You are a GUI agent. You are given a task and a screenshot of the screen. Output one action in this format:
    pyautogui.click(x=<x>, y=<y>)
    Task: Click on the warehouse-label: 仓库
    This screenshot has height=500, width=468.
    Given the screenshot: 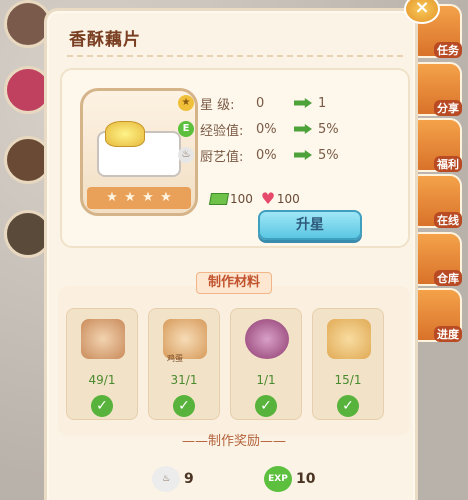 What is the action you would take?
    pyautogui.click(x=448, y=278)
    